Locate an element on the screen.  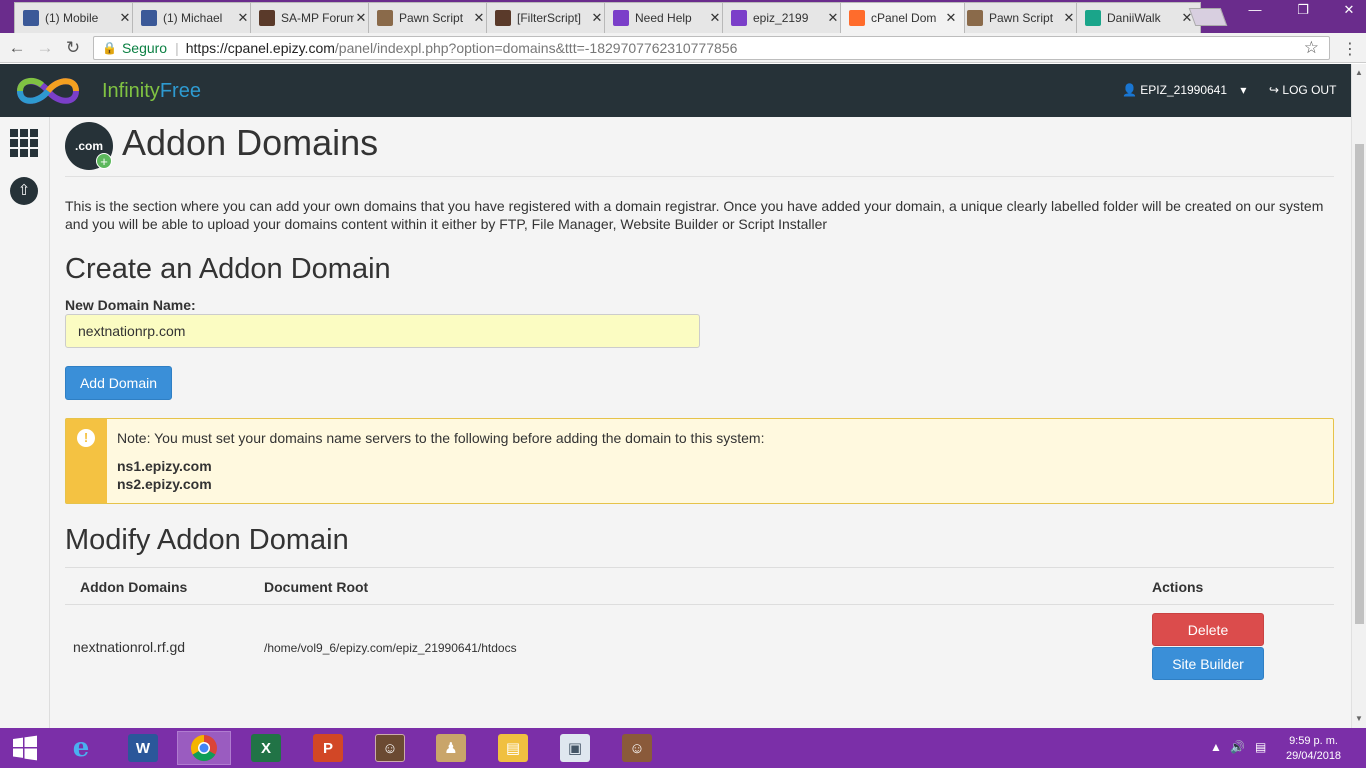
reload-icon: ↻ is located at coordinates (73, 48).